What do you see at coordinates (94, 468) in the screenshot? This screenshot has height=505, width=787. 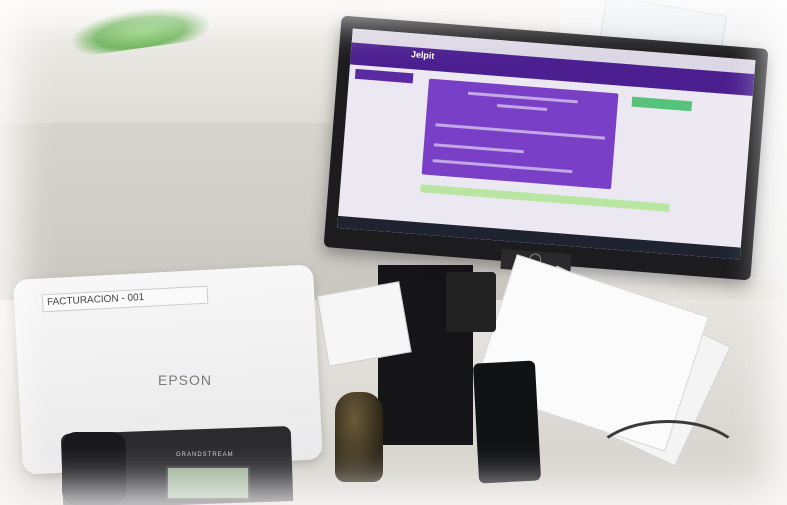 I see `phone-handset` at bounding box center [94, 468].